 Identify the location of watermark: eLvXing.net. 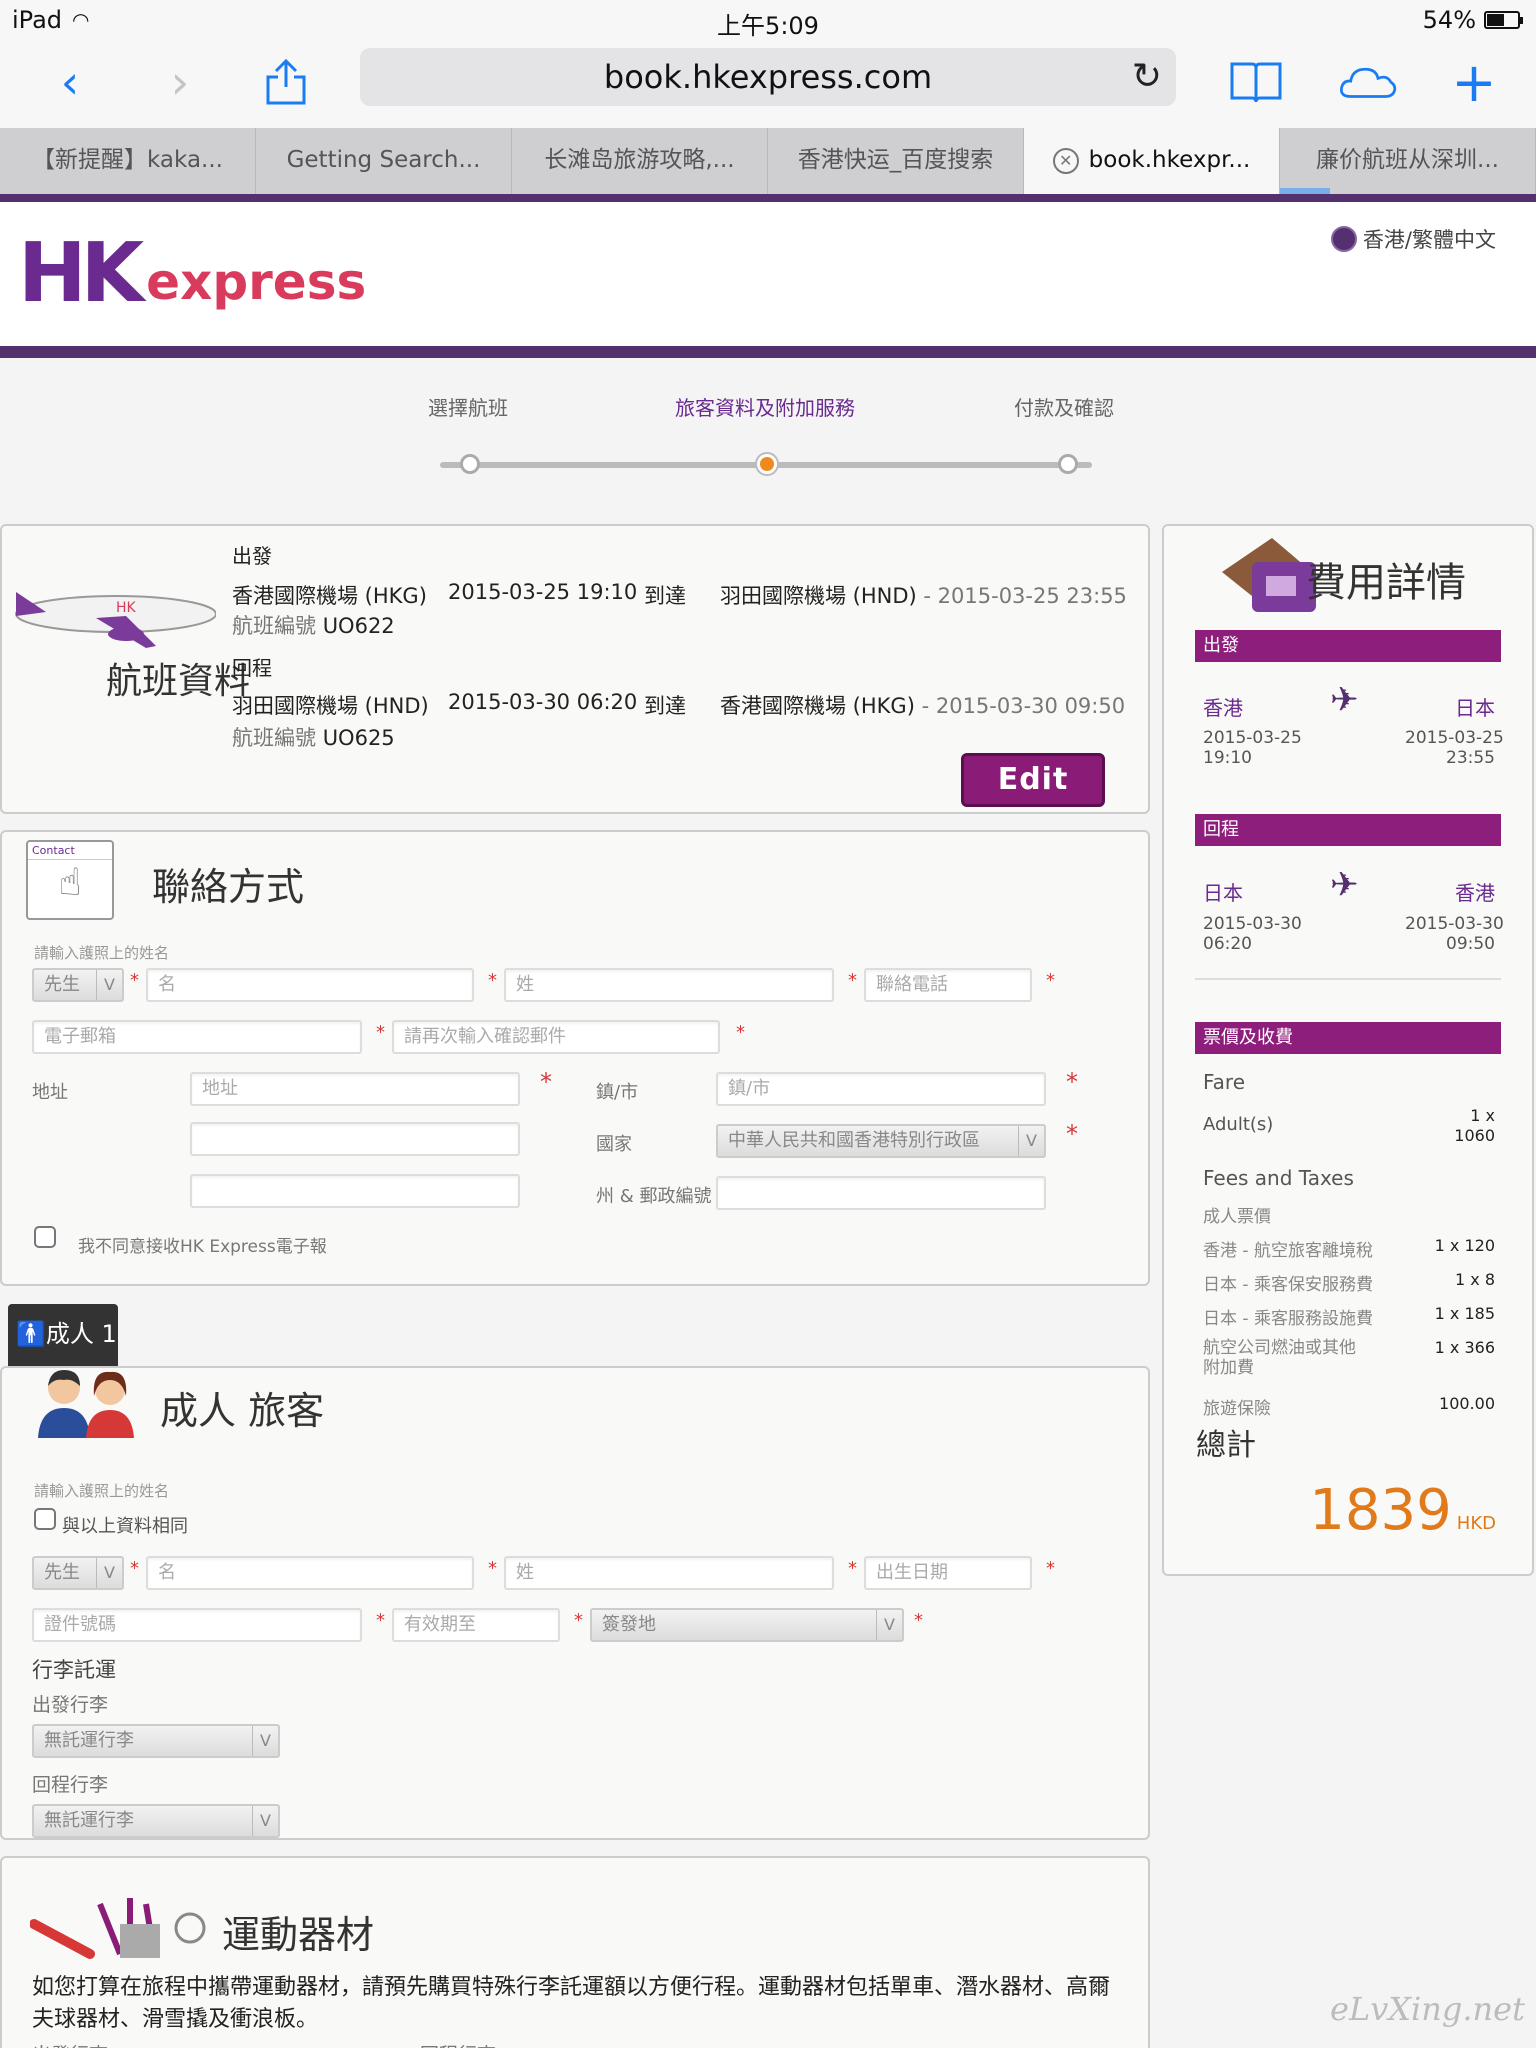
(1427, 2009).